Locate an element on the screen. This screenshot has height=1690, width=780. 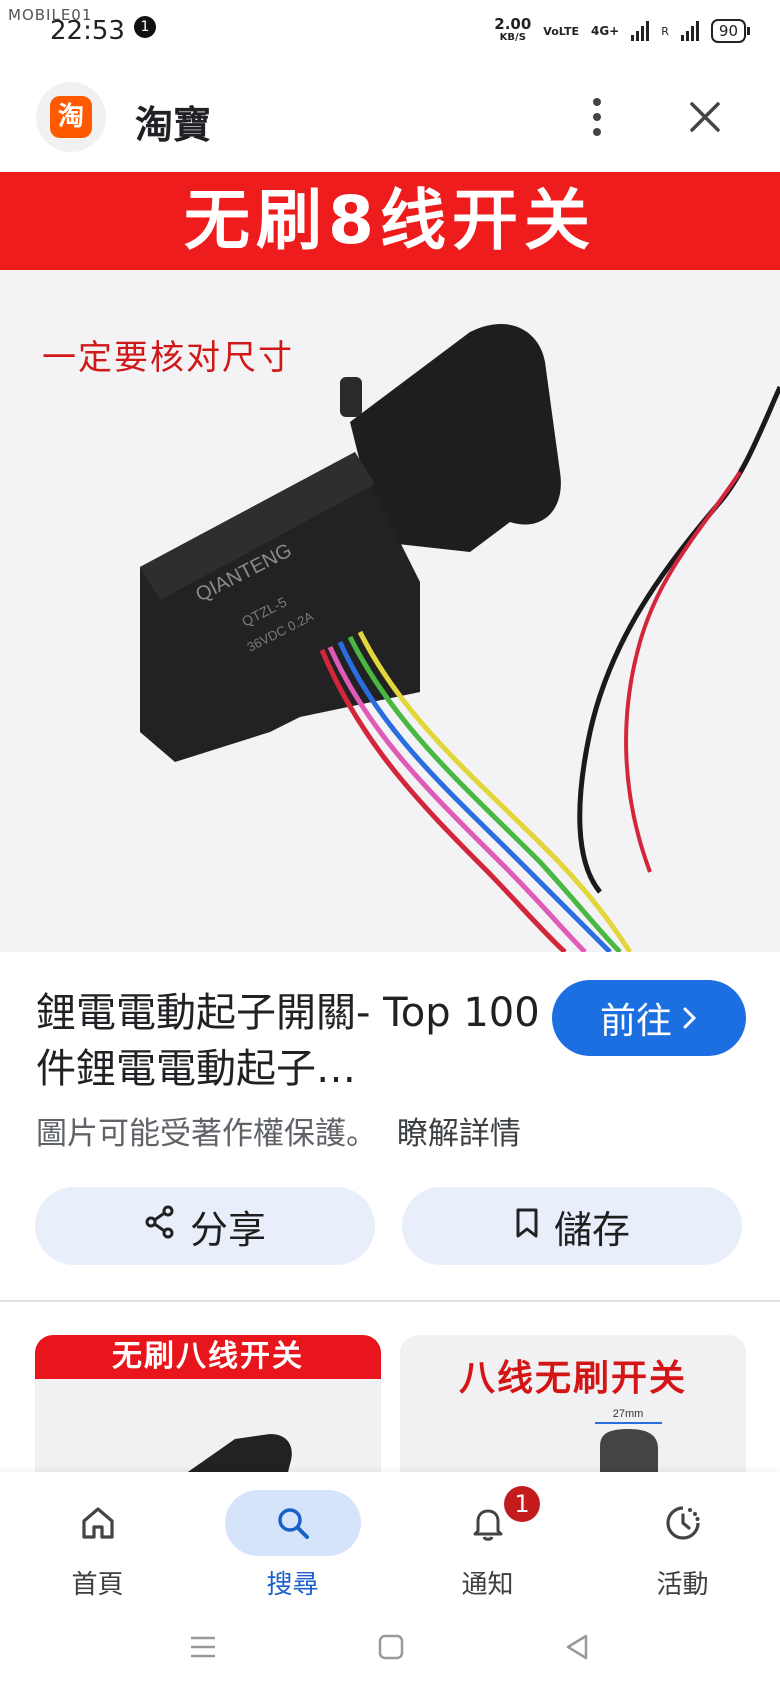
taobao-logo-icon: 淘 is located at coordinates (71, 117).